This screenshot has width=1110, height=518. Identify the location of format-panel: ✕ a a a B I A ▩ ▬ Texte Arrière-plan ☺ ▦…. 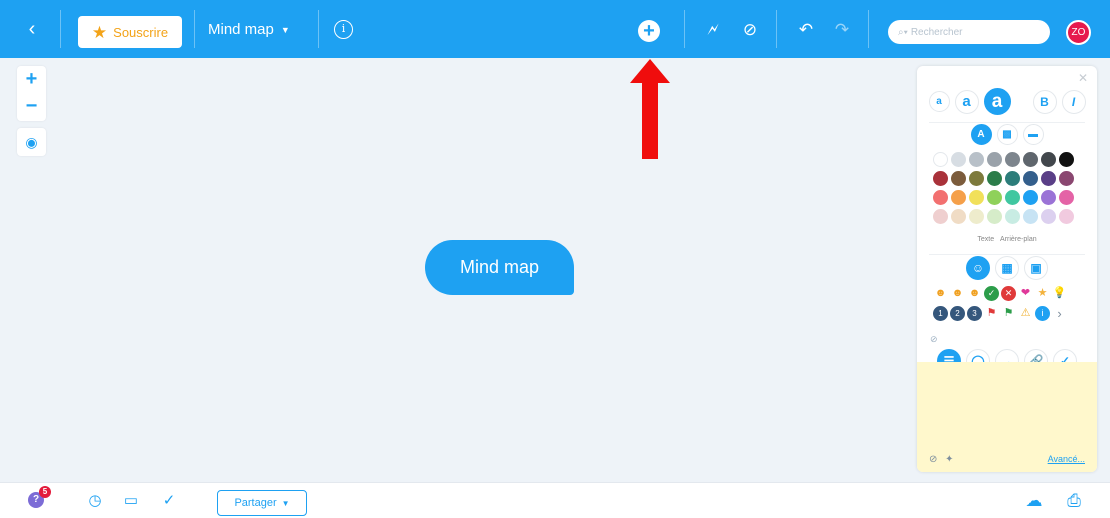
(1007, 269).